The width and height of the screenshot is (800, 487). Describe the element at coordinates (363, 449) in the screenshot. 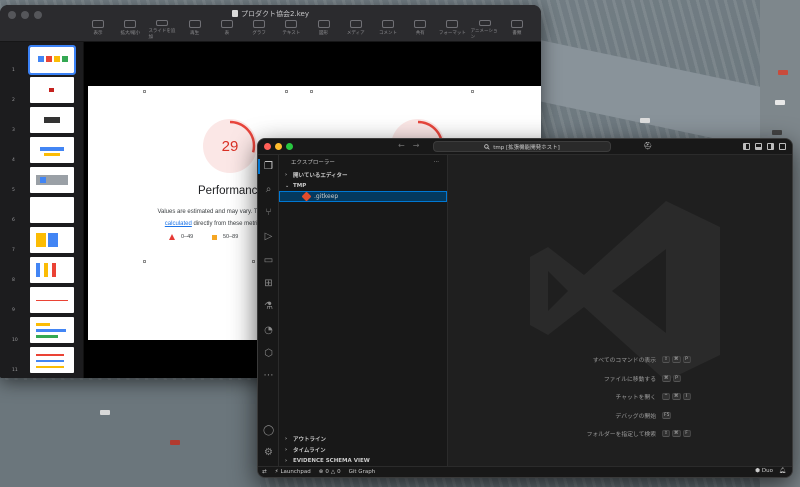

I see `timeline-section: › タイムライン` at that location.